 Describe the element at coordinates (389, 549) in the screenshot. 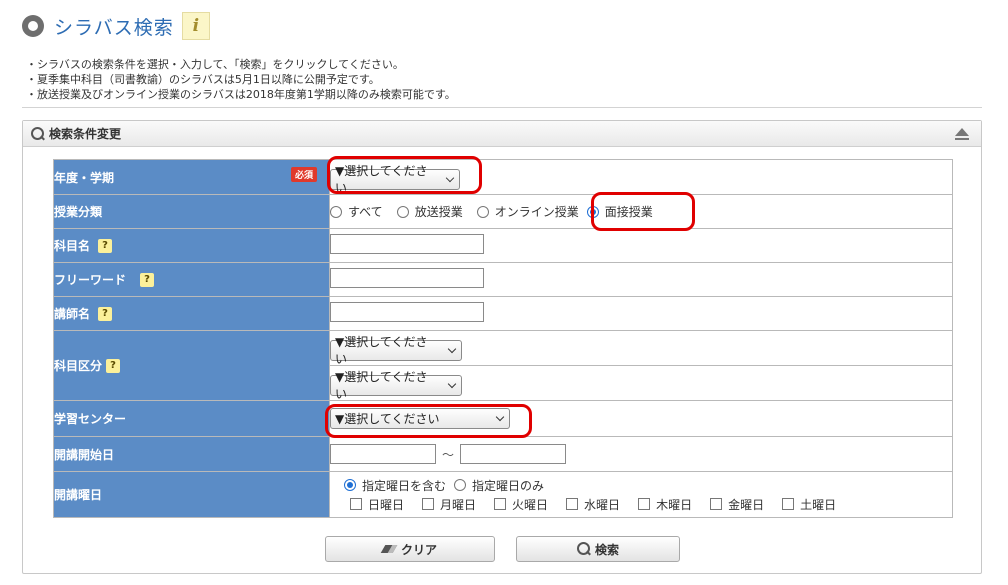

I see `eraser-icon` at that location.